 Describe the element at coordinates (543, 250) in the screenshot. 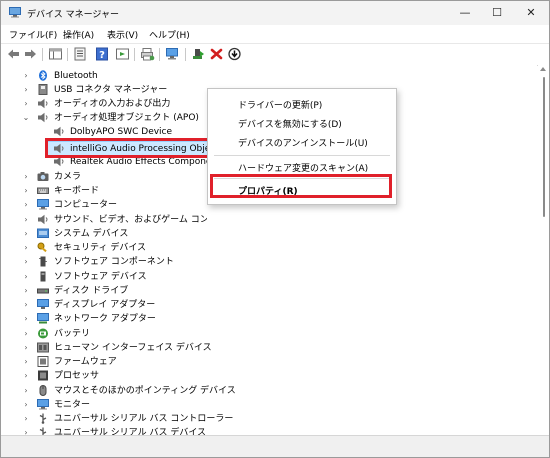

I see `vertical-scrollbar` at that location.